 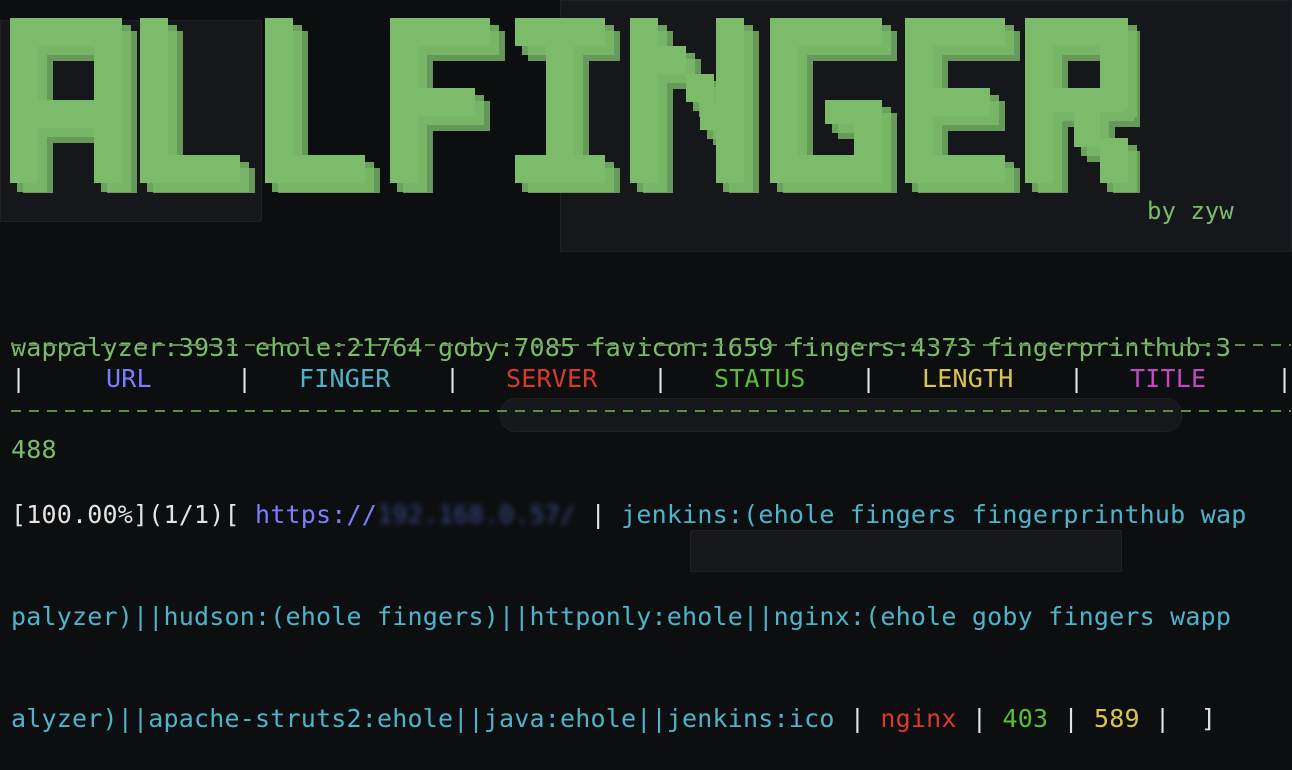 What do you see at coordinates (345, 378) in the screenshot?
I see `header-finger: FINGER` at bounding box center [345, 378].